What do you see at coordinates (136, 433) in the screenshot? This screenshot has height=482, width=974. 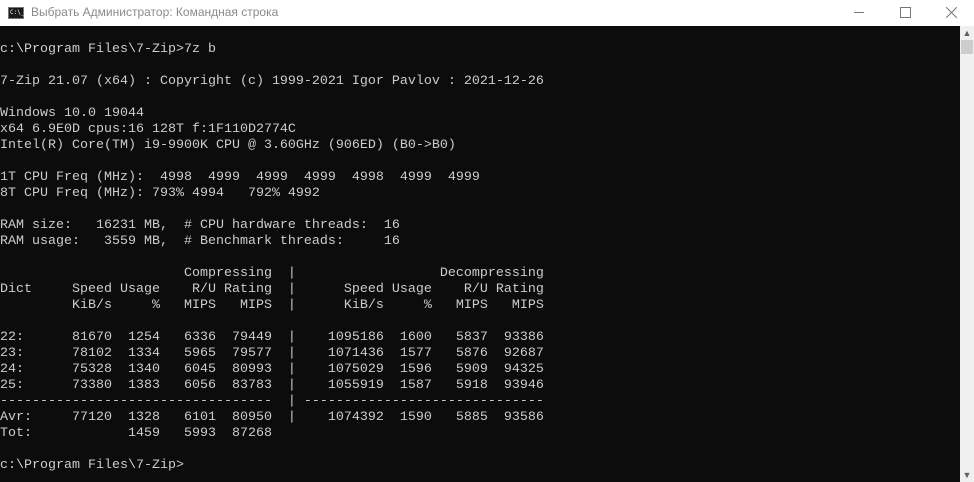 I see `console-line: Tot: 1459 5993 87268` at bounding box center [136, 433].